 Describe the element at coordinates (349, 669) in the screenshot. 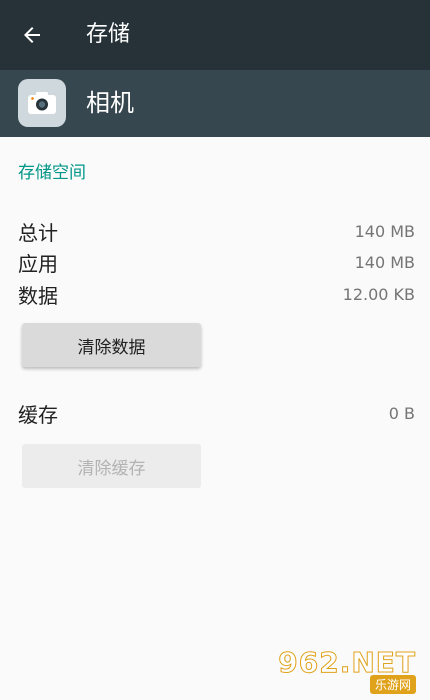

I see `watermark: 962.NET 乐游网` at that location.